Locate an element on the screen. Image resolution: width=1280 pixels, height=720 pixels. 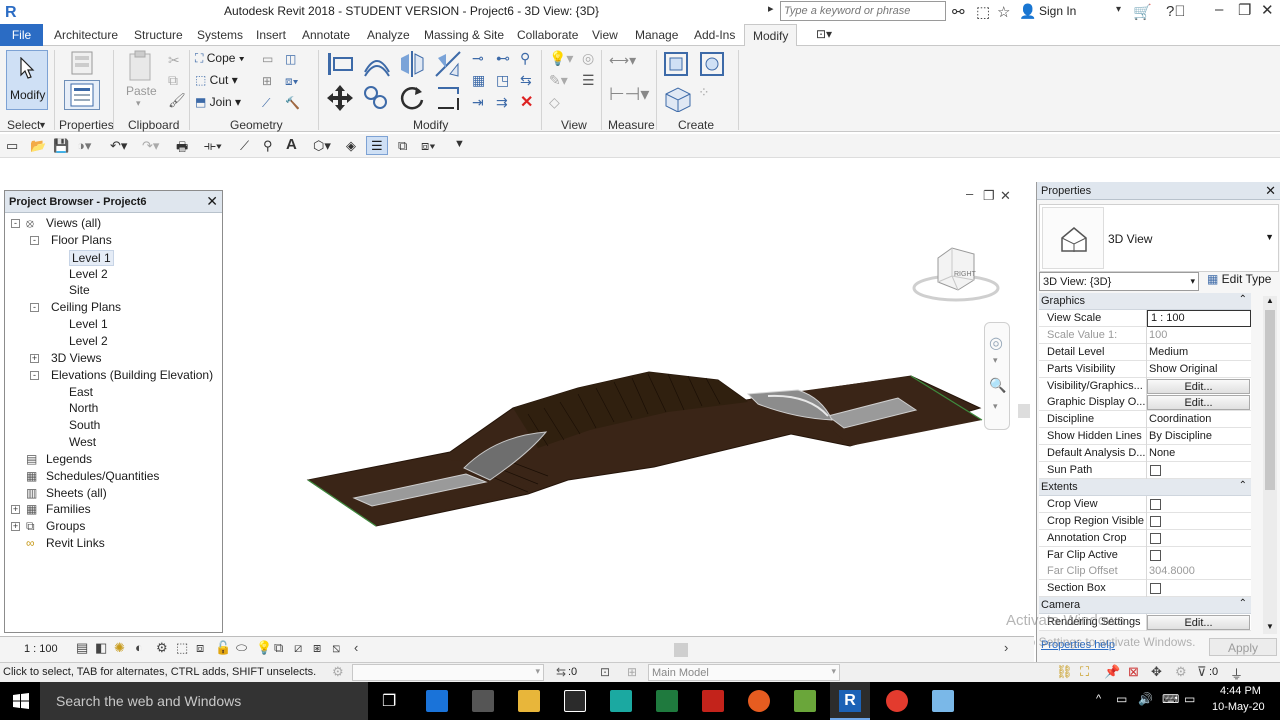
close-project-browser-icon: ✕ is located at coordinates (212, 201).